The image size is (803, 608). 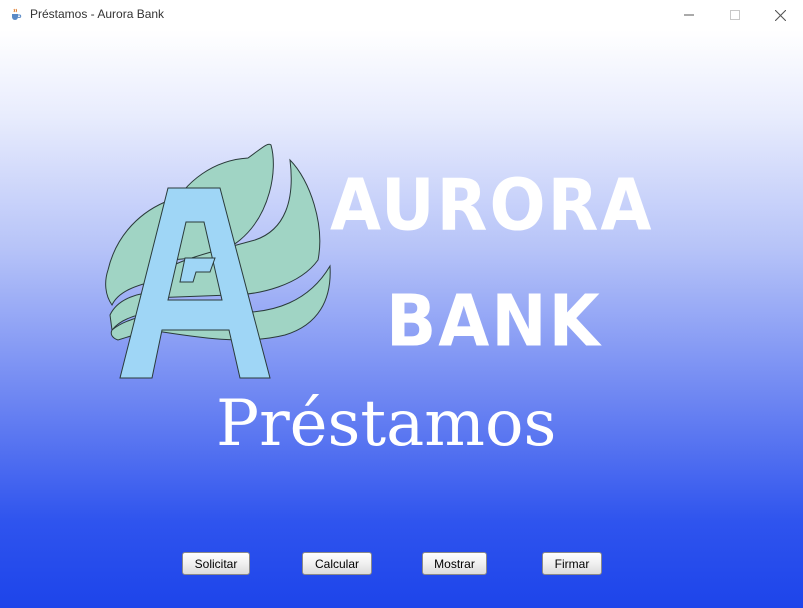 I want to click on mostrar-button: Mostrar, so click(x=454, y=563).